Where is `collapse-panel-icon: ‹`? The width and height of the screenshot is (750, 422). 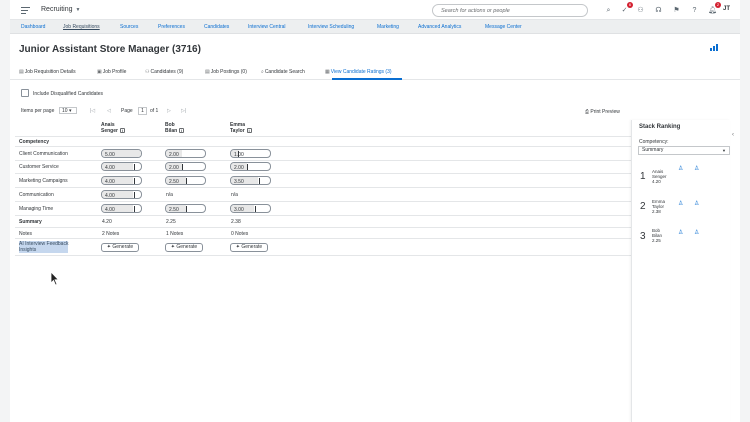
collapse-panel-icon: ‹ is located at coordinates (733, 135).